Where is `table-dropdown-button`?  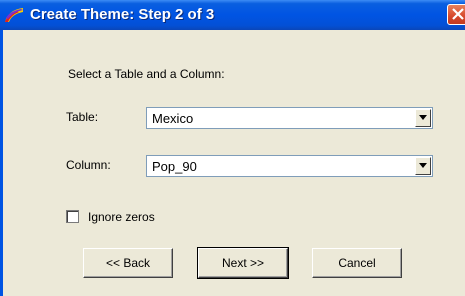
table-dropdown-button is located at coordinates (423, 118).